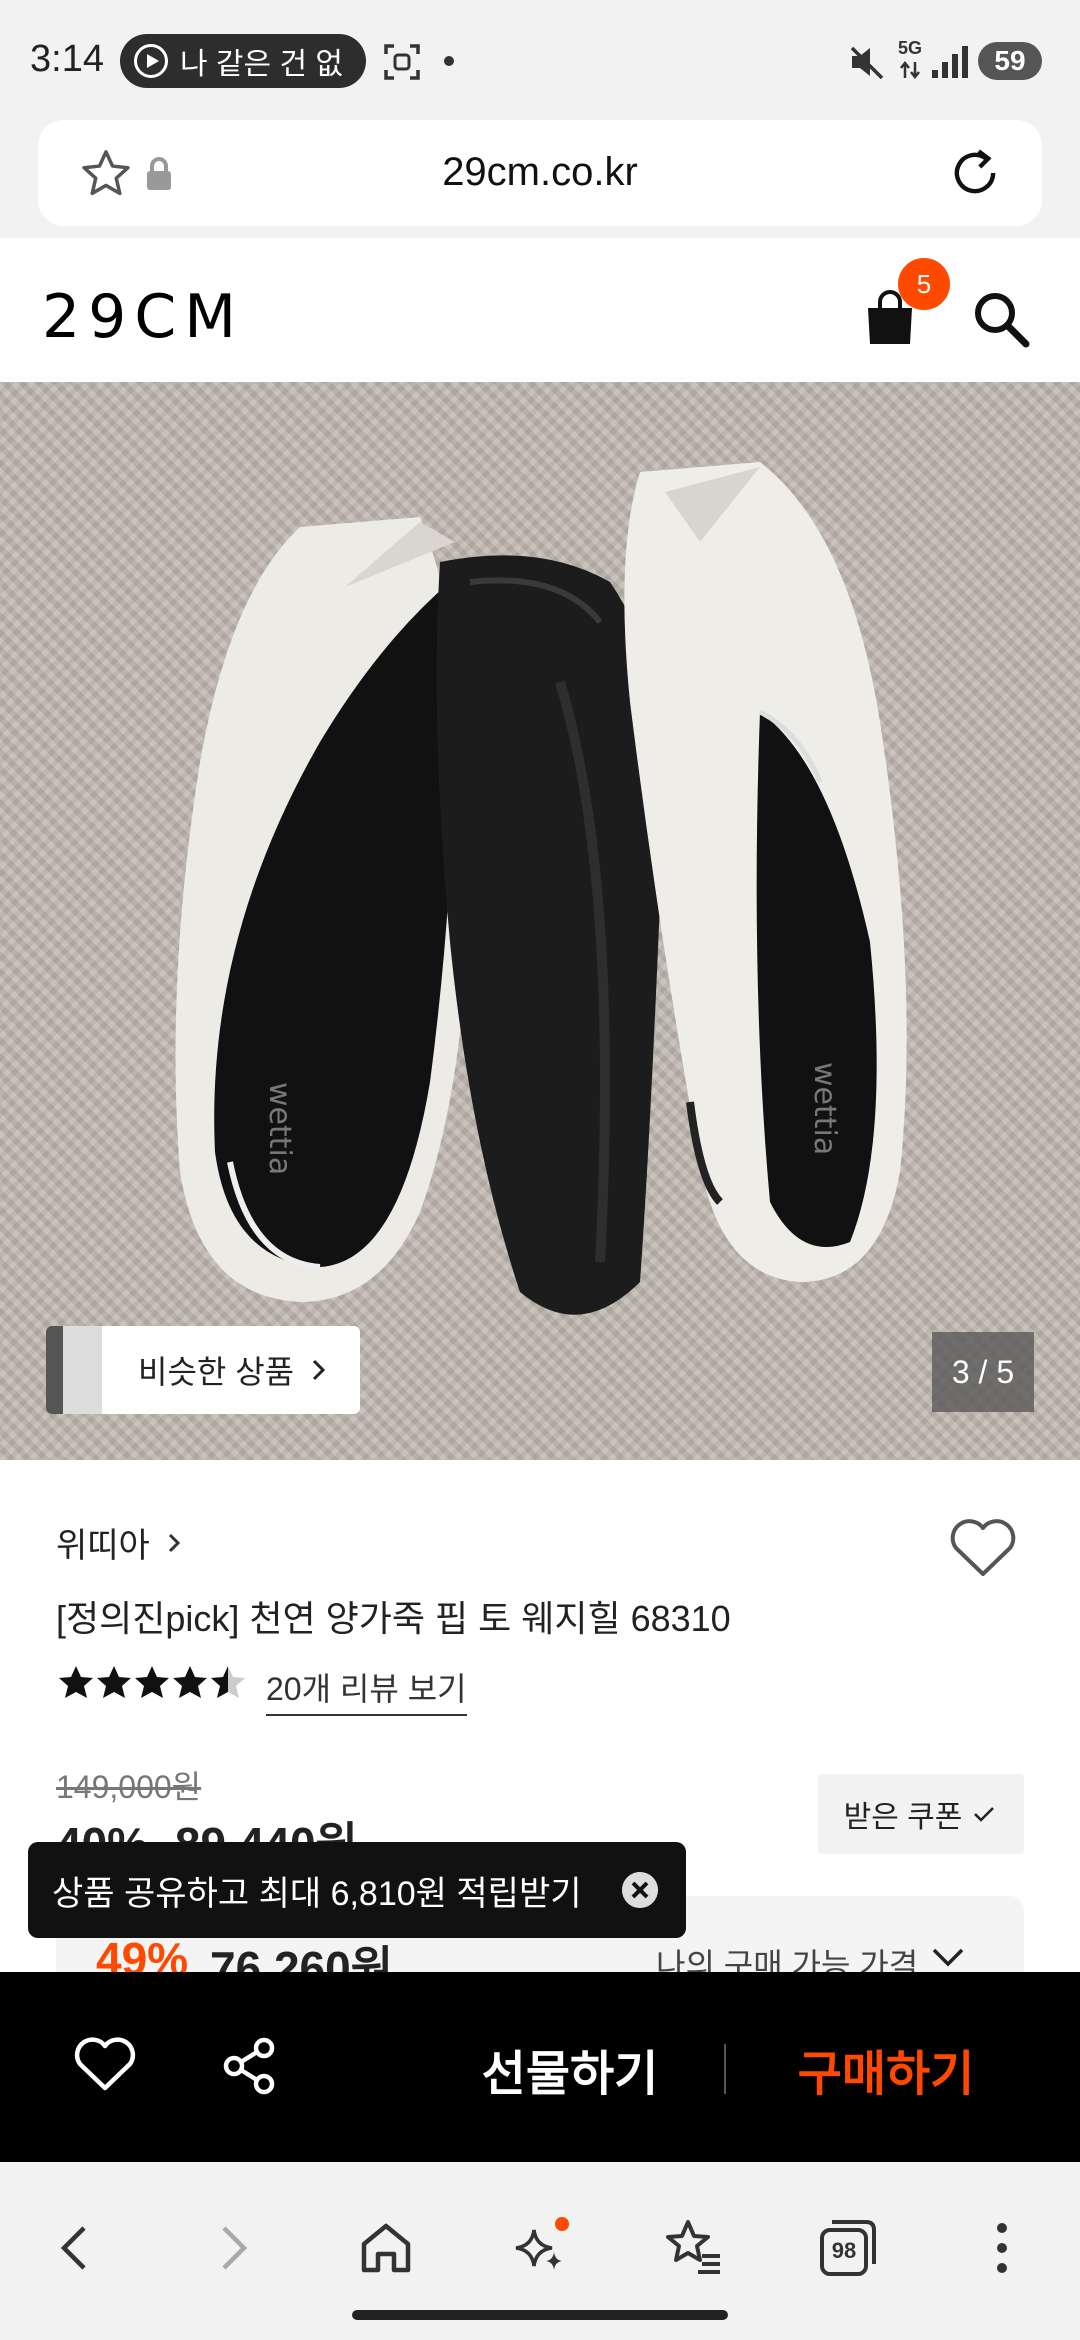 The height and width of the screenshot is (2340, 1080). I want to click on network-type: 5G, so click(910, 48).